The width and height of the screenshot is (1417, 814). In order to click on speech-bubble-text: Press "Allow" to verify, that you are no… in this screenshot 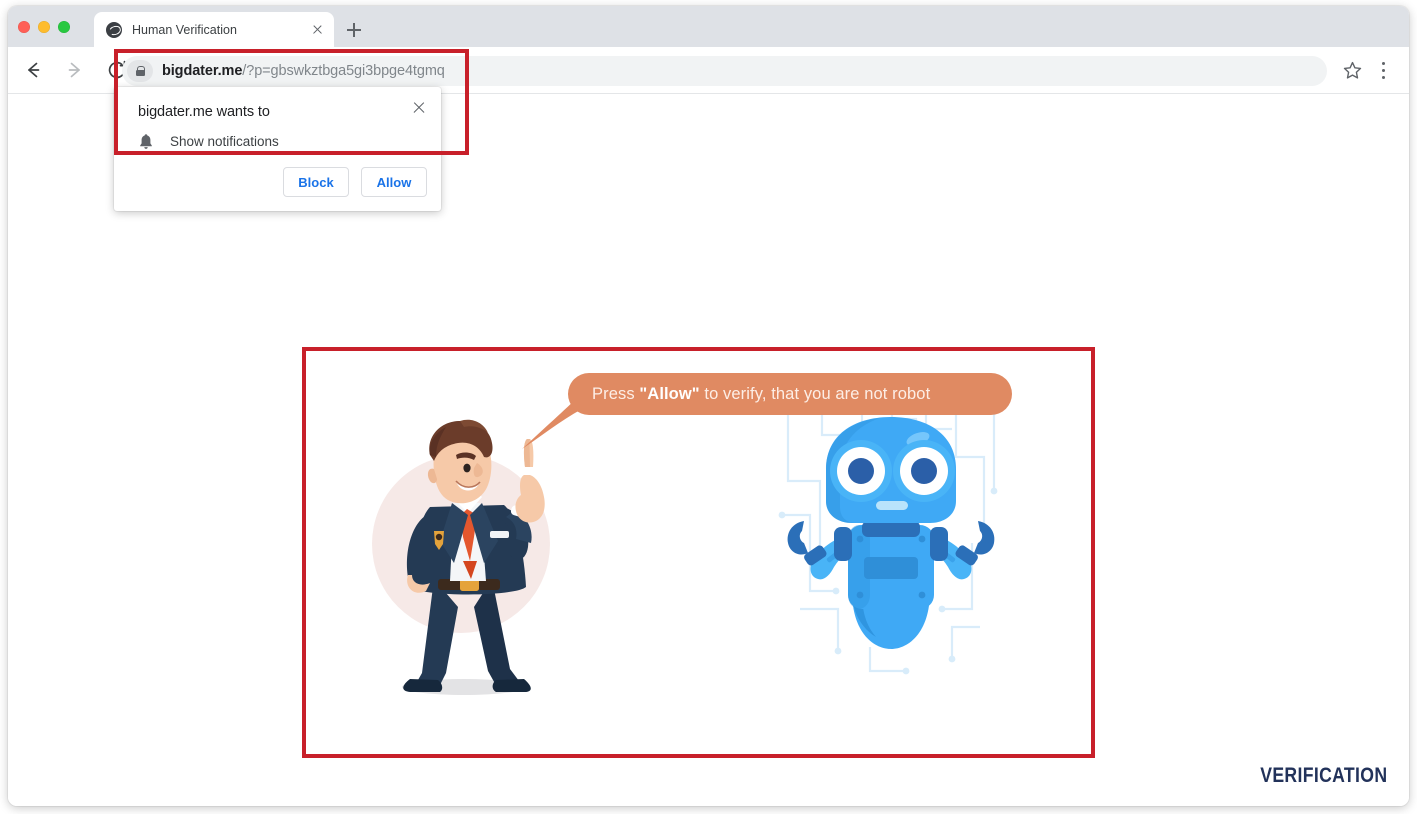, I will do `click(761, 394)`.